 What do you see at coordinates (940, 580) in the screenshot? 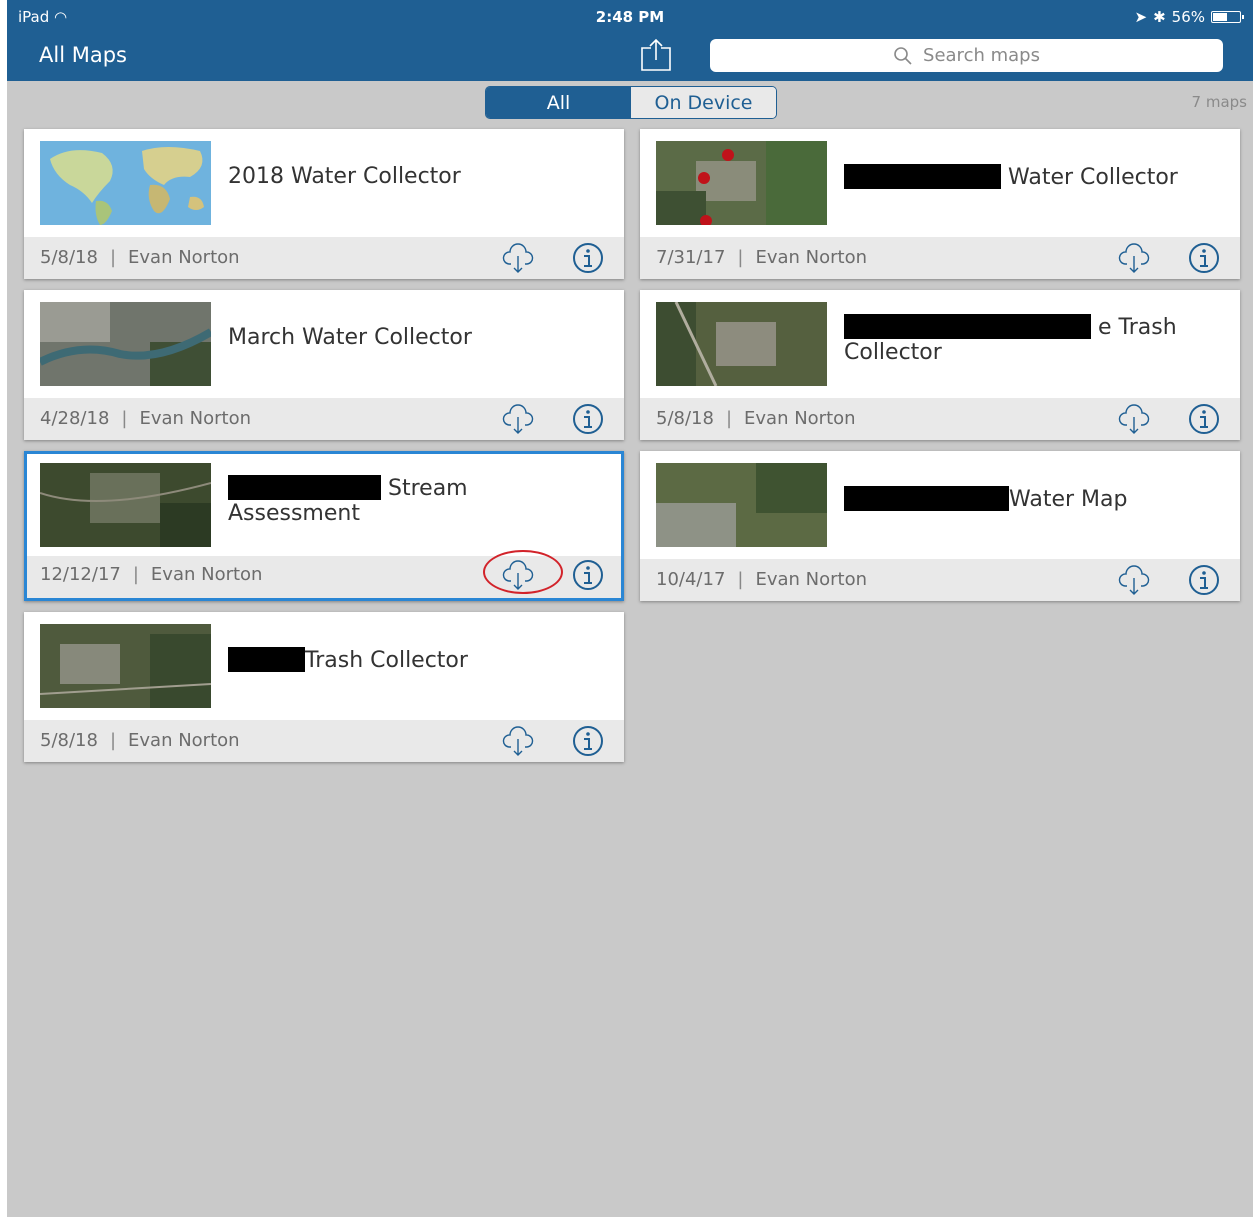
I see `card-footer: 10/4/17 | Evan Norton` at bounding box center [940, 580].